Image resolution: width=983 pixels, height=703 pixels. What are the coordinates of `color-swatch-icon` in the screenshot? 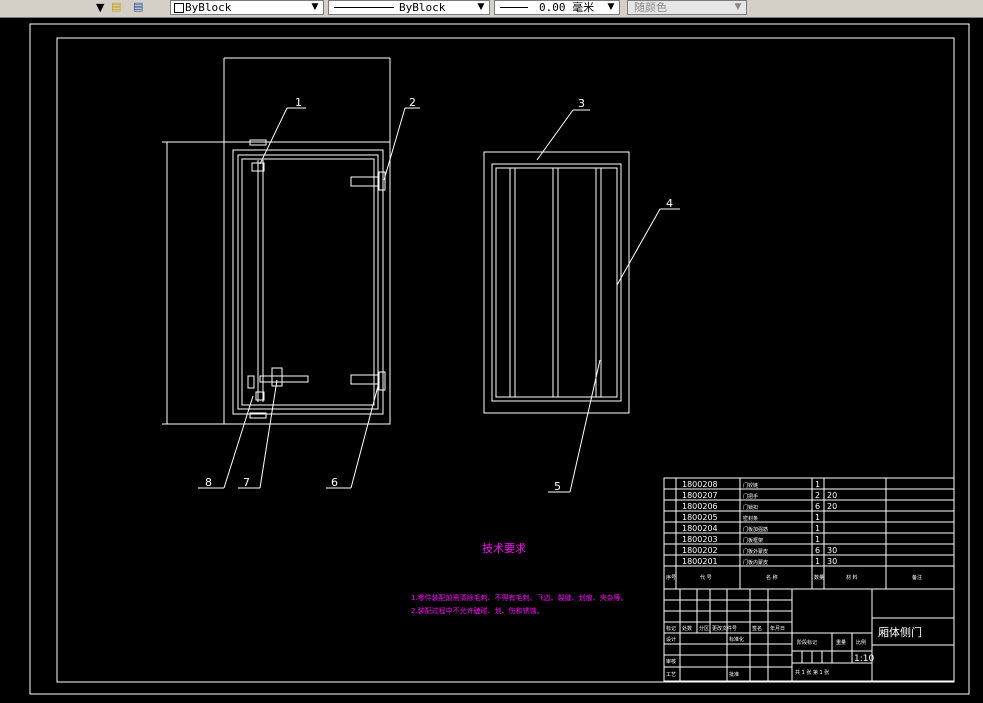 It's located at (179, 8).